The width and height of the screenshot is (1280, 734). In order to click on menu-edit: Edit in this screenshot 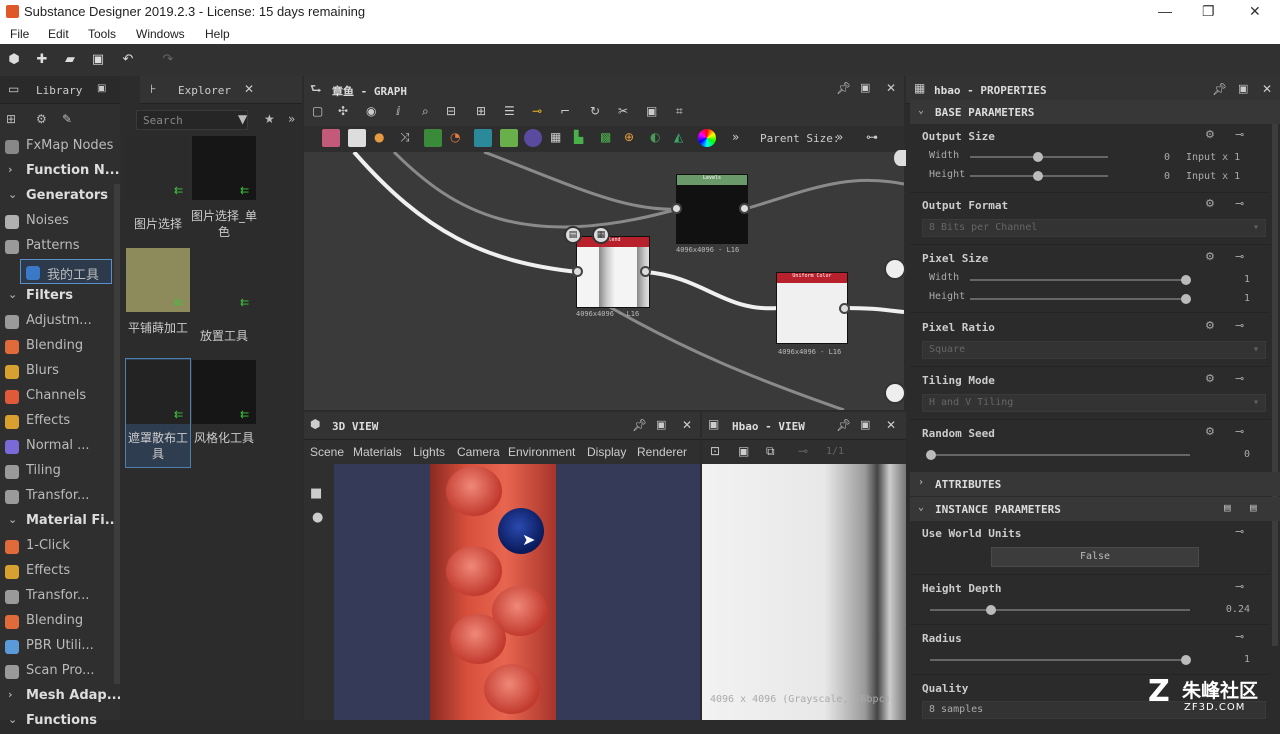, I will do `click(58, 34)`.